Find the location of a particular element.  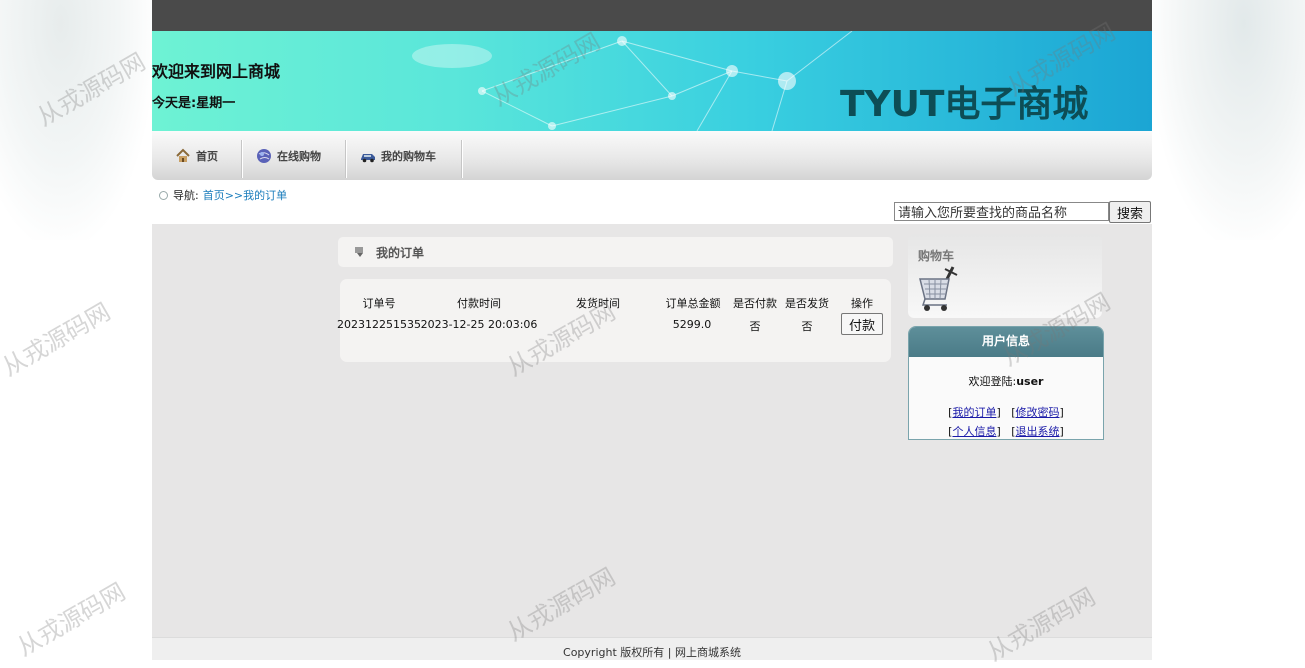

nav-item-label: 首页 is located at coordinates (207, 156).